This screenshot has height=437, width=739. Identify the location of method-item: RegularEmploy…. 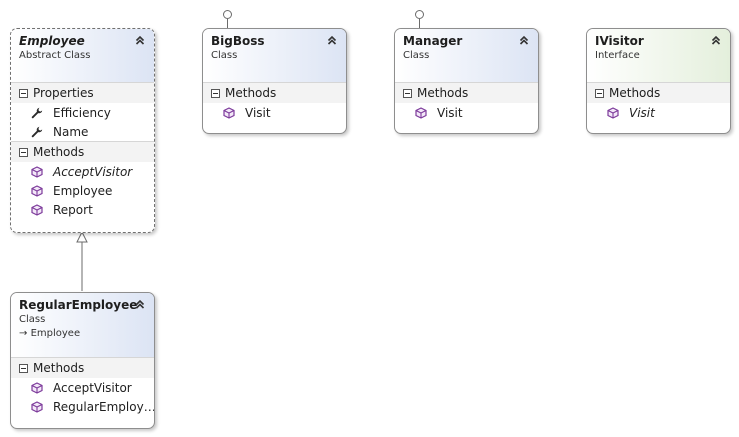
(82, 406).